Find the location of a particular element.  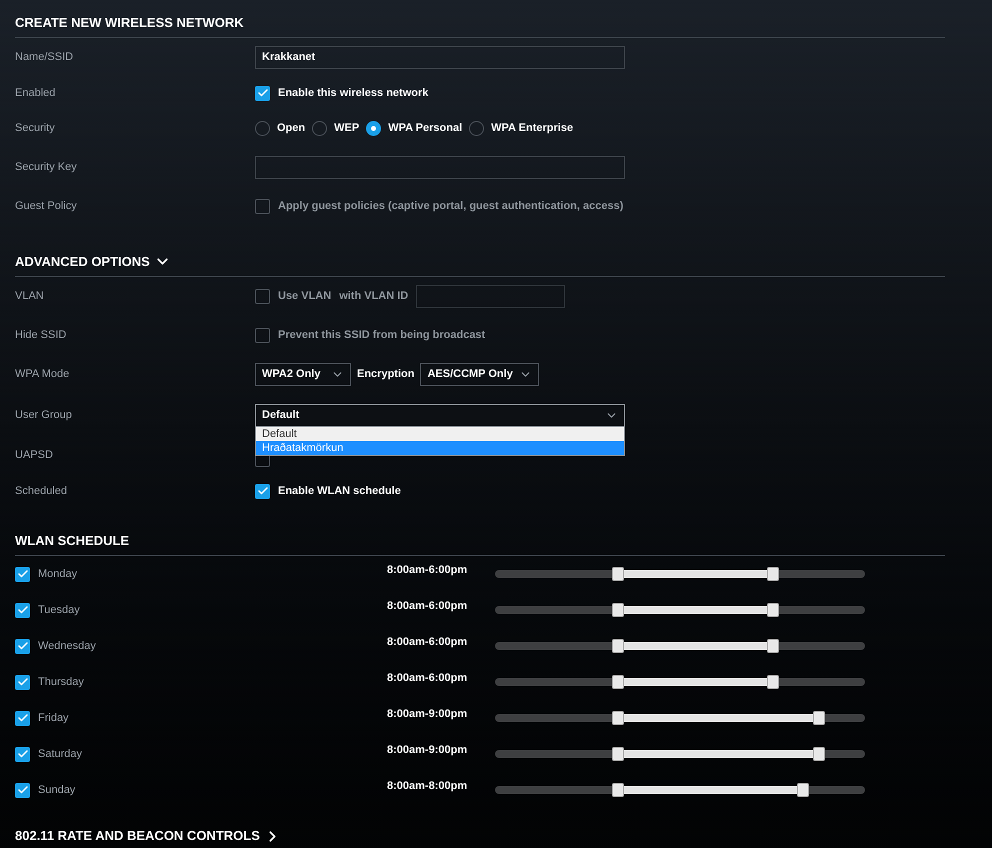

radio-label: WEP is located at coordinates (347, 128).